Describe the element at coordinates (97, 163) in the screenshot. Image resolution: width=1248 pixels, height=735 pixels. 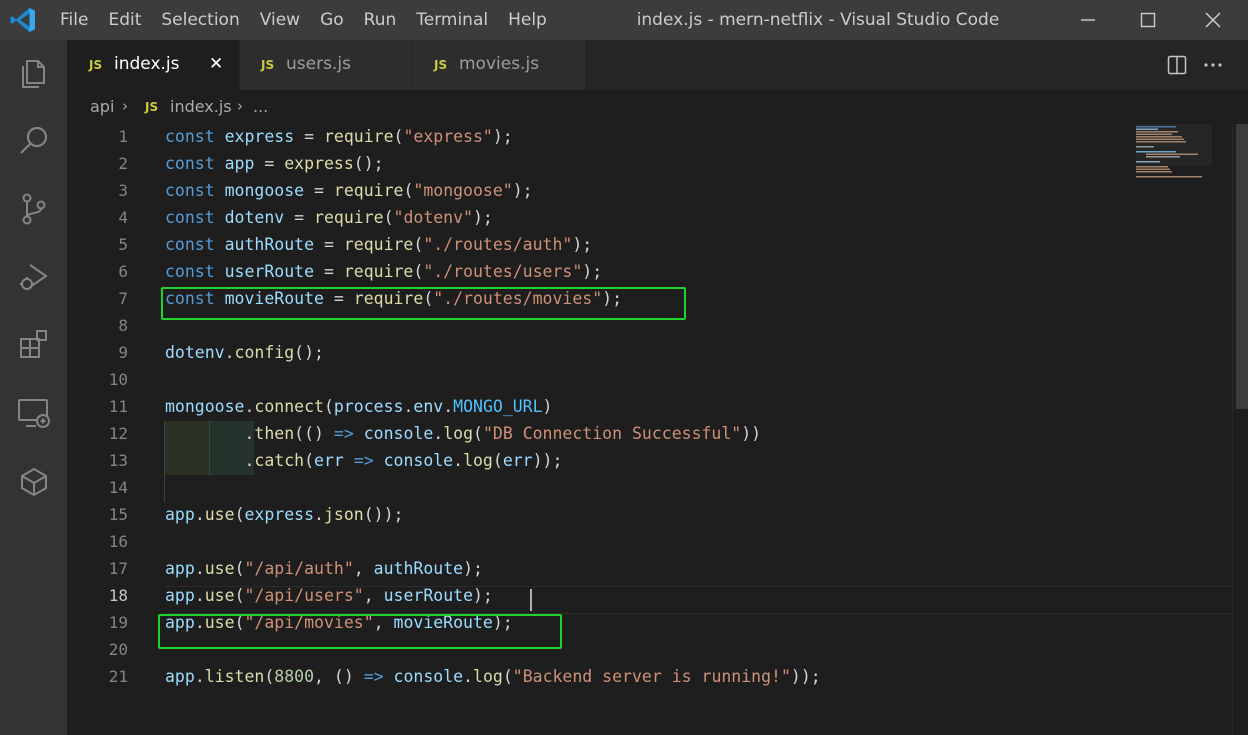
I see `line-number: 2` at that location.